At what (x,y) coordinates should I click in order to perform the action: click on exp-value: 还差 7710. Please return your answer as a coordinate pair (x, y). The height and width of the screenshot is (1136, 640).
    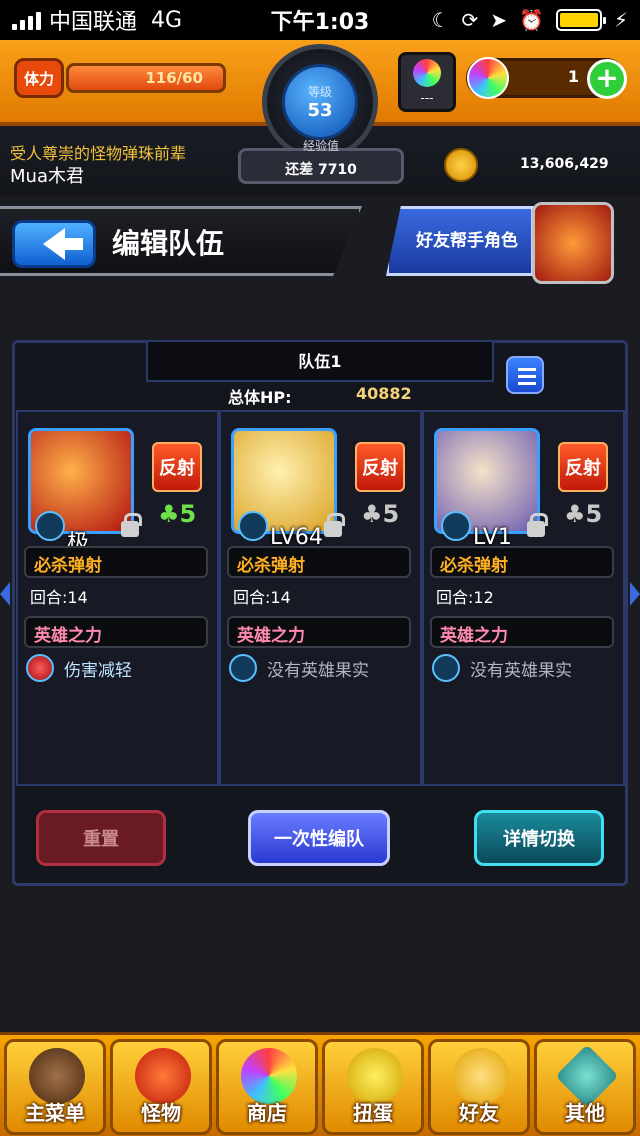
    Looking at the image, I should click on (321, 170).